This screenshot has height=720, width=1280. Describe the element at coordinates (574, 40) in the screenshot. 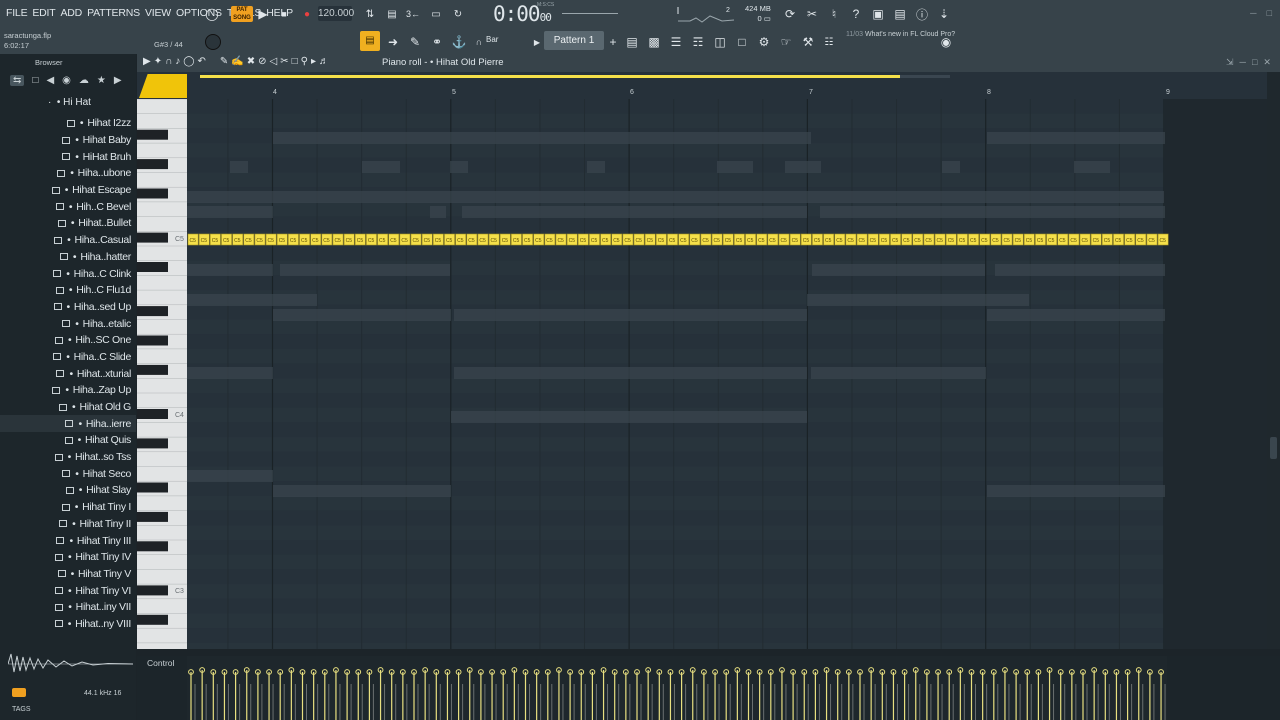

I see `pattern-selector: Pattern 1` at that location.